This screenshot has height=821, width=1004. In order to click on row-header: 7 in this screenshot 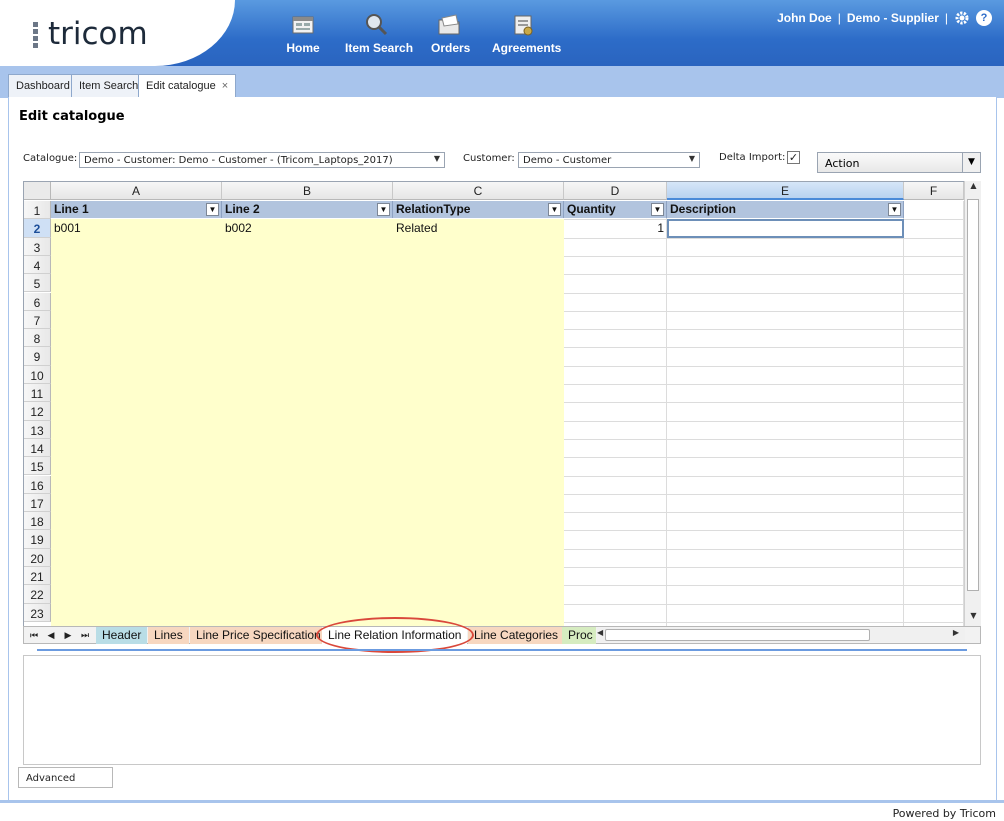, I will do `click(37, 320)`.